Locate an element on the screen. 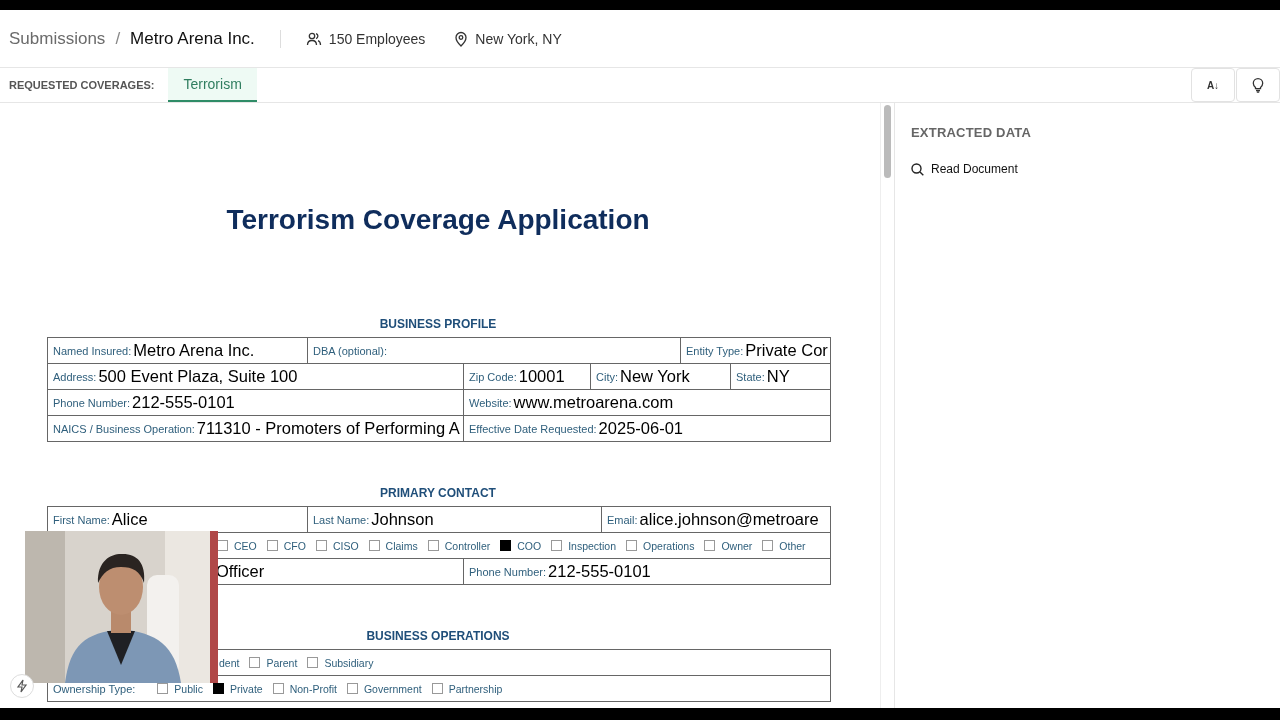 Image resolution: width=1280 pixels, height=720 pixels. sort-button: A↓ is located at coordinates (1213, 85).